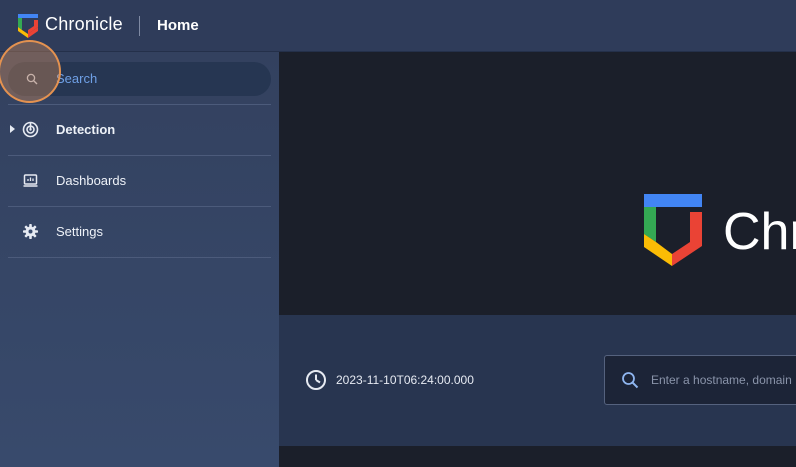 The image size is (796, 467). What do you see at coordinates (79, 231) in the screenshot?
I see `sidebar-item-label: Settings` at bounding box center [79, 231].